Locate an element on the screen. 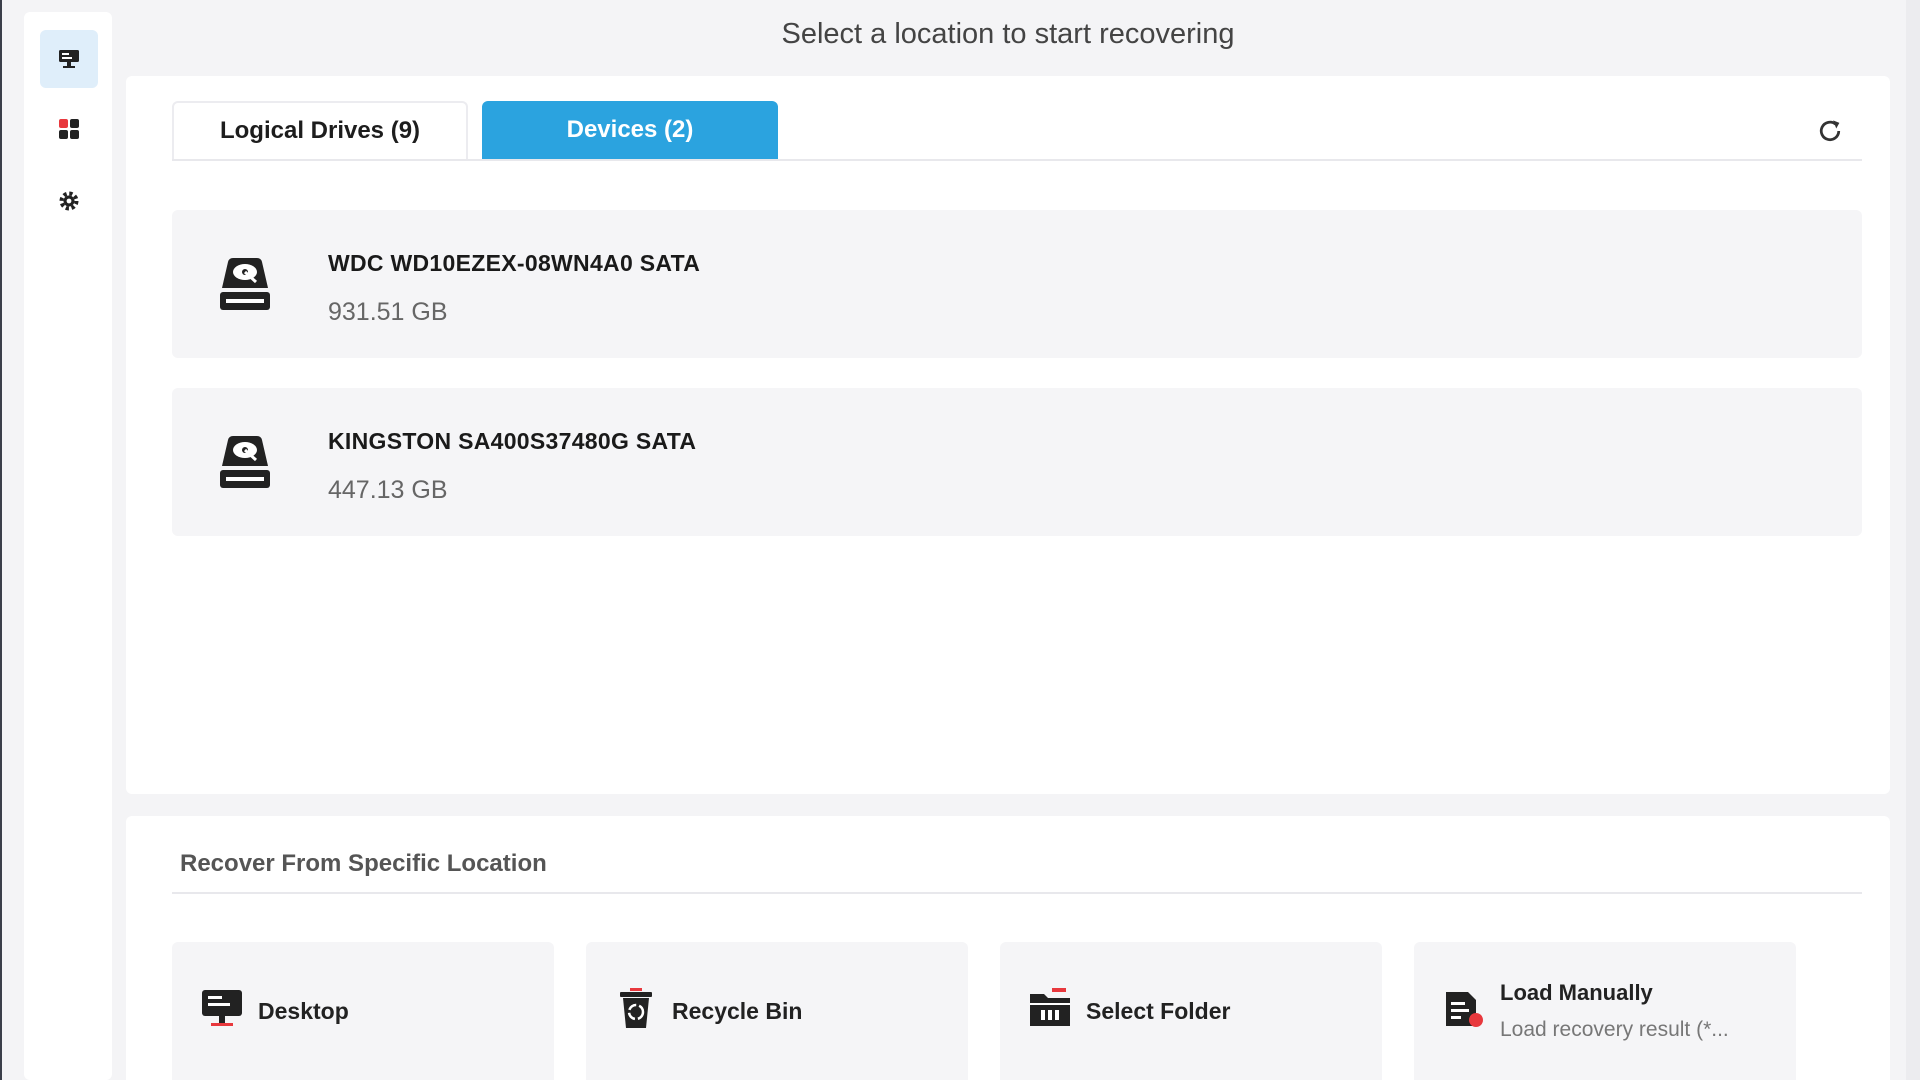 This screenshot has width=1920, height=1080. location-select-folder: Select Folder is located at coordinates (1191, 1011).